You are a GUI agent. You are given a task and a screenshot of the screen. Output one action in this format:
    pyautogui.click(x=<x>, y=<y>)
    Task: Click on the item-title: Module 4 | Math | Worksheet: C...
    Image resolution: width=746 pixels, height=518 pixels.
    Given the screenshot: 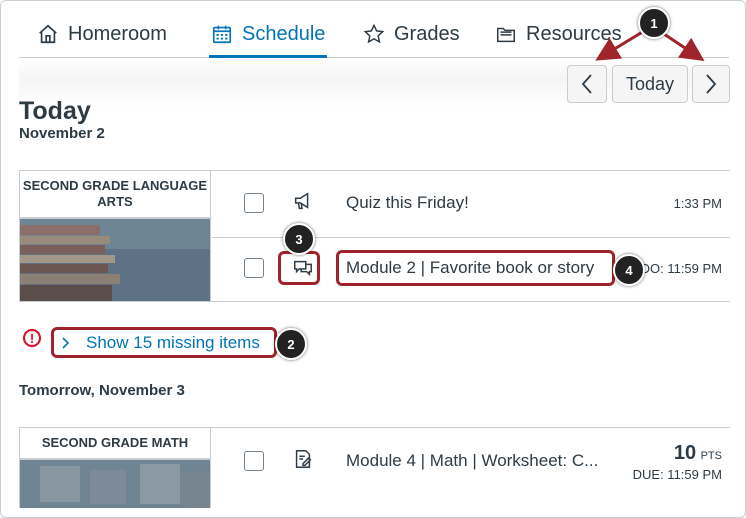 What is the action you would take?
    pyautogui.click(x=472, y=461)
    